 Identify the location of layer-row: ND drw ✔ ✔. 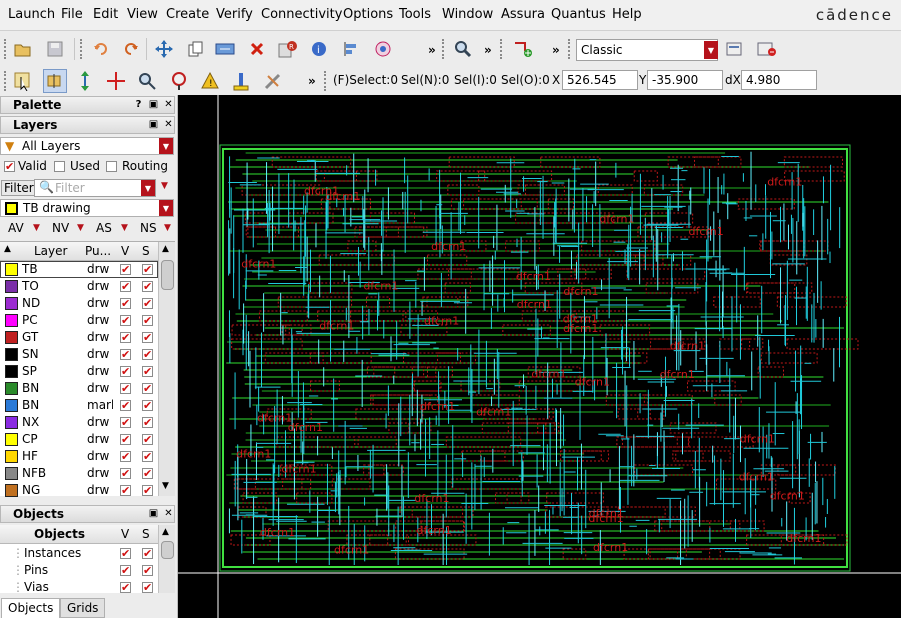
(79, 303).